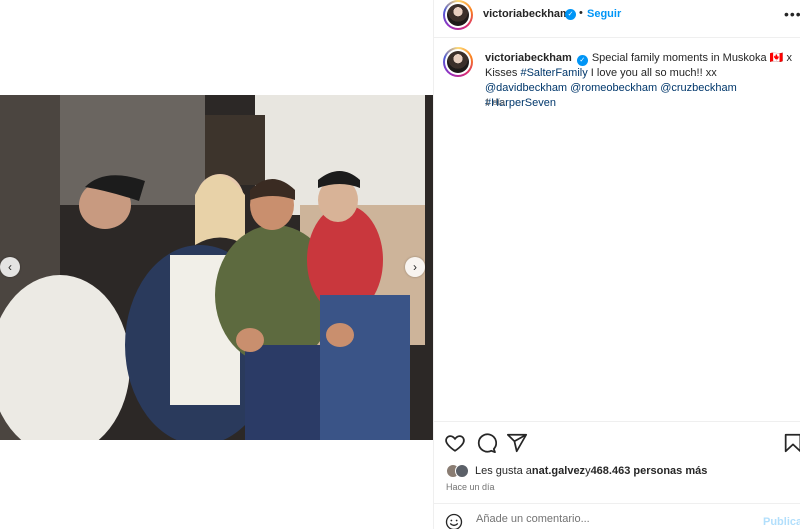  What do you see at coordinates (781, 522) in the screenshot?
I see `publish-button: Publicar` at bounding box center [781, 522].